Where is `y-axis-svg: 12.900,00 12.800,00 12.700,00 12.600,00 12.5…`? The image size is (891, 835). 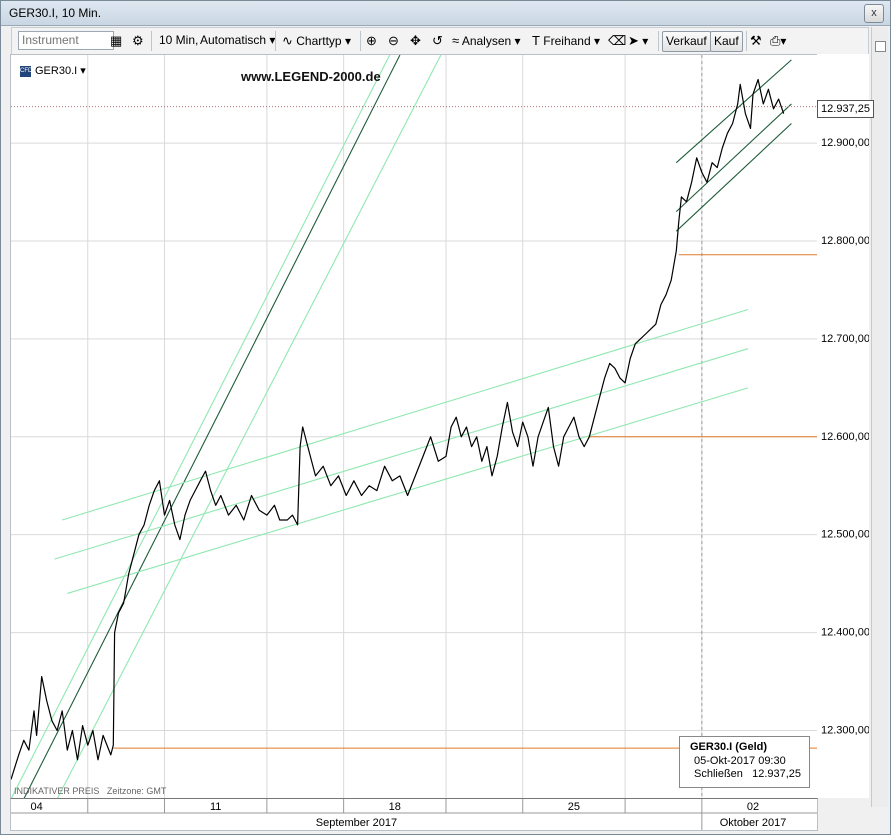 y-axis-svg: 12.900,00 12.800,00 12.700,00 12.600,00 12.5… is located at coordinates (845, 436).